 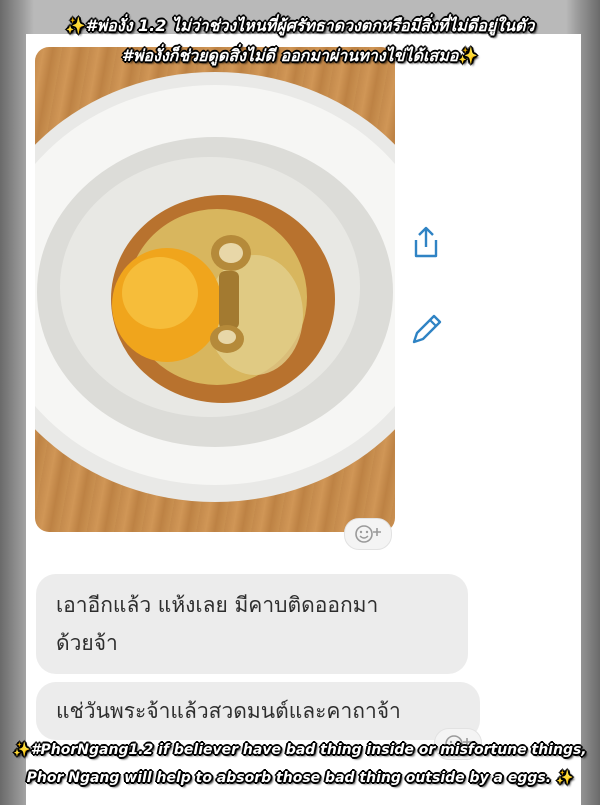 I want to click on message-bubble-2: แช่วันพระจ้าแล้วสวดมนต์และคาถาจ้า, so click(x=258, y=711).